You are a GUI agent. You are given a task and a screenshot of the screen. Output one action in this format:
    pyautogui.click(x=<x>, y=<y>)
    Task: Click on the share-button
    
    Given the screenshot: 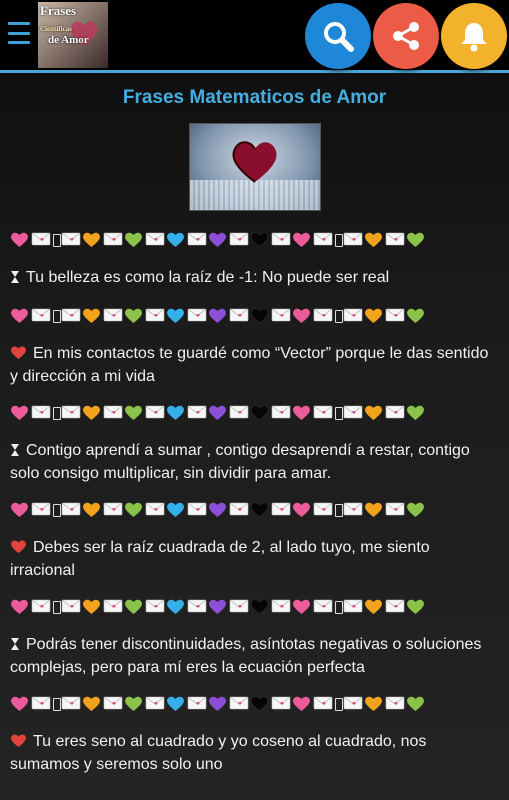 What is the action you would take?
    pyautogui.click(x=406, y=36)
    